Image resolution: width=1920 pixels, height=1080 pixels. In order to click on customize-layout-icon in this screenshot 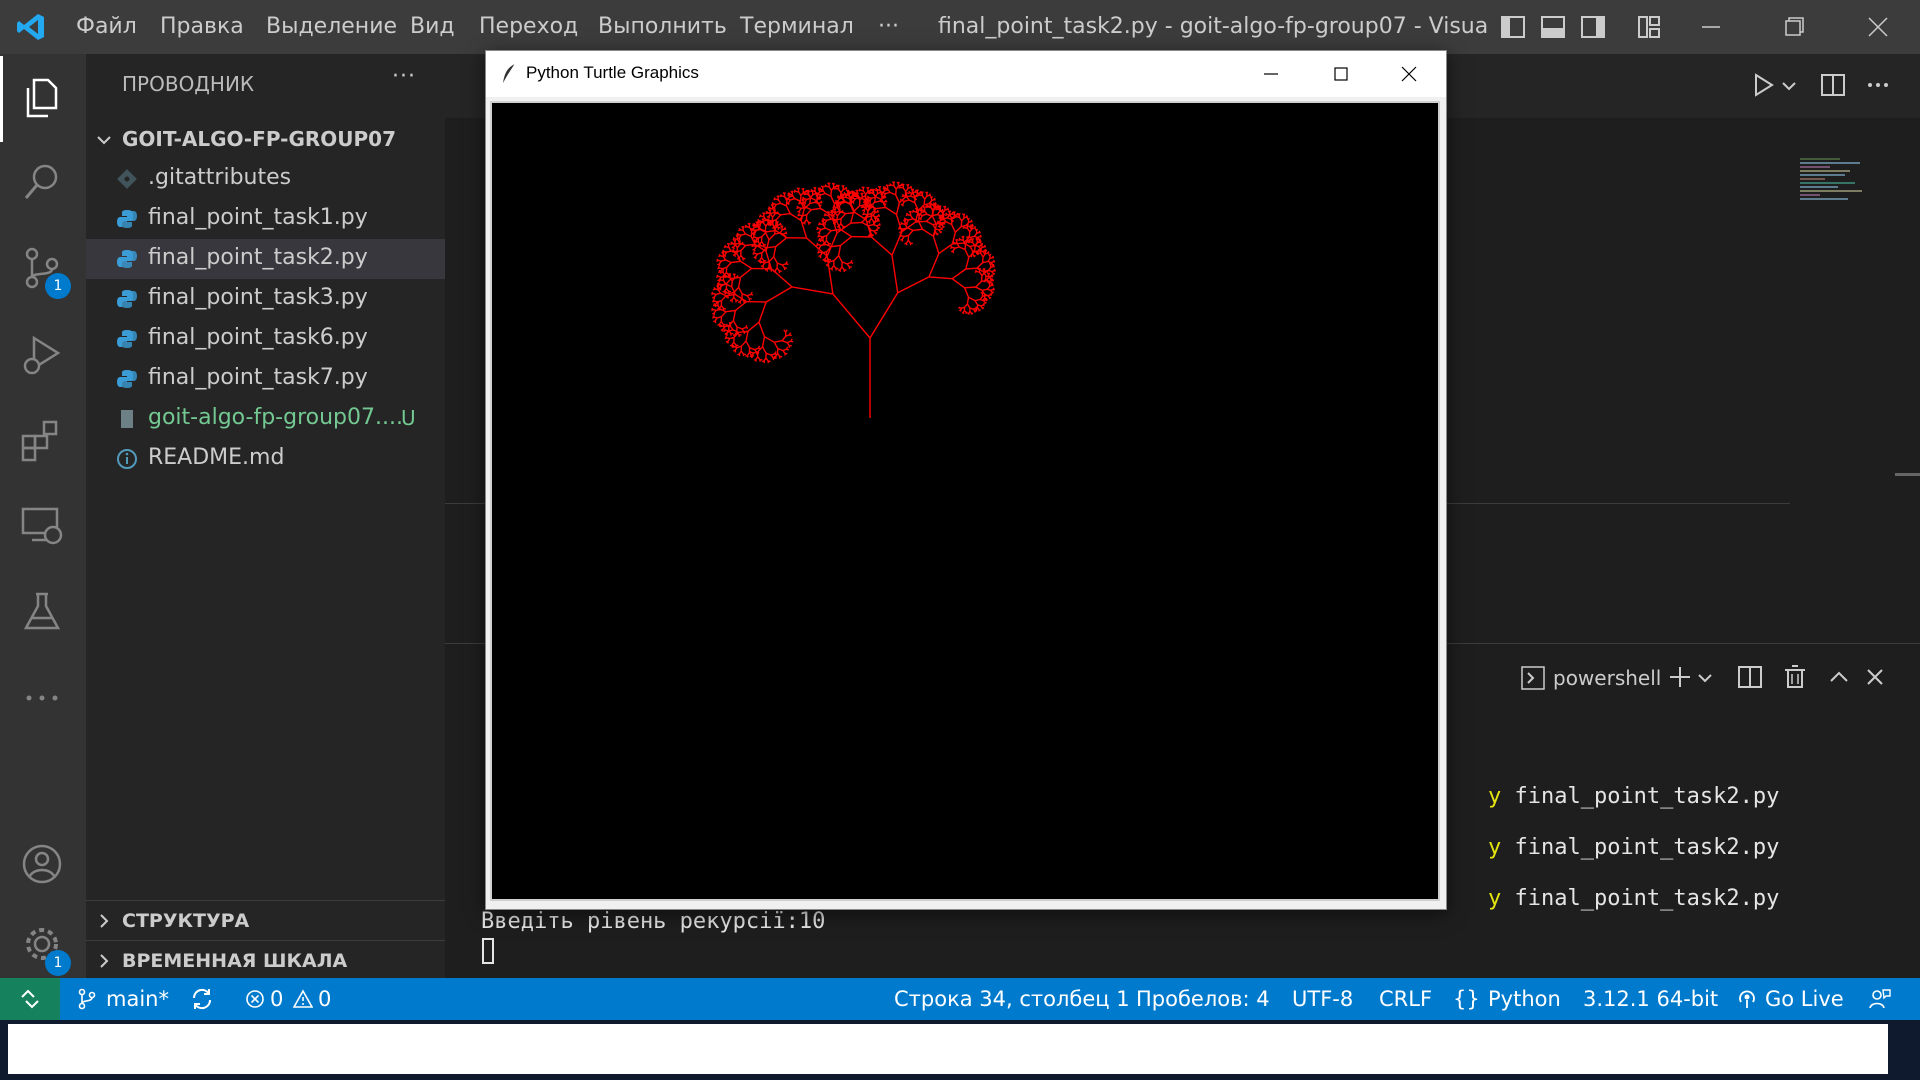, I will do `click(1649, 27)`.